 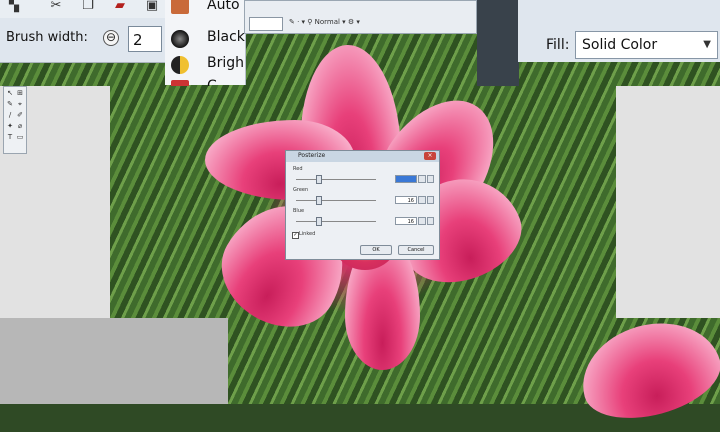 What do you see at coordinates (10, 104) in the screenshot?
I see `tool-pencil: ✎` at bounding box center [10, 104].